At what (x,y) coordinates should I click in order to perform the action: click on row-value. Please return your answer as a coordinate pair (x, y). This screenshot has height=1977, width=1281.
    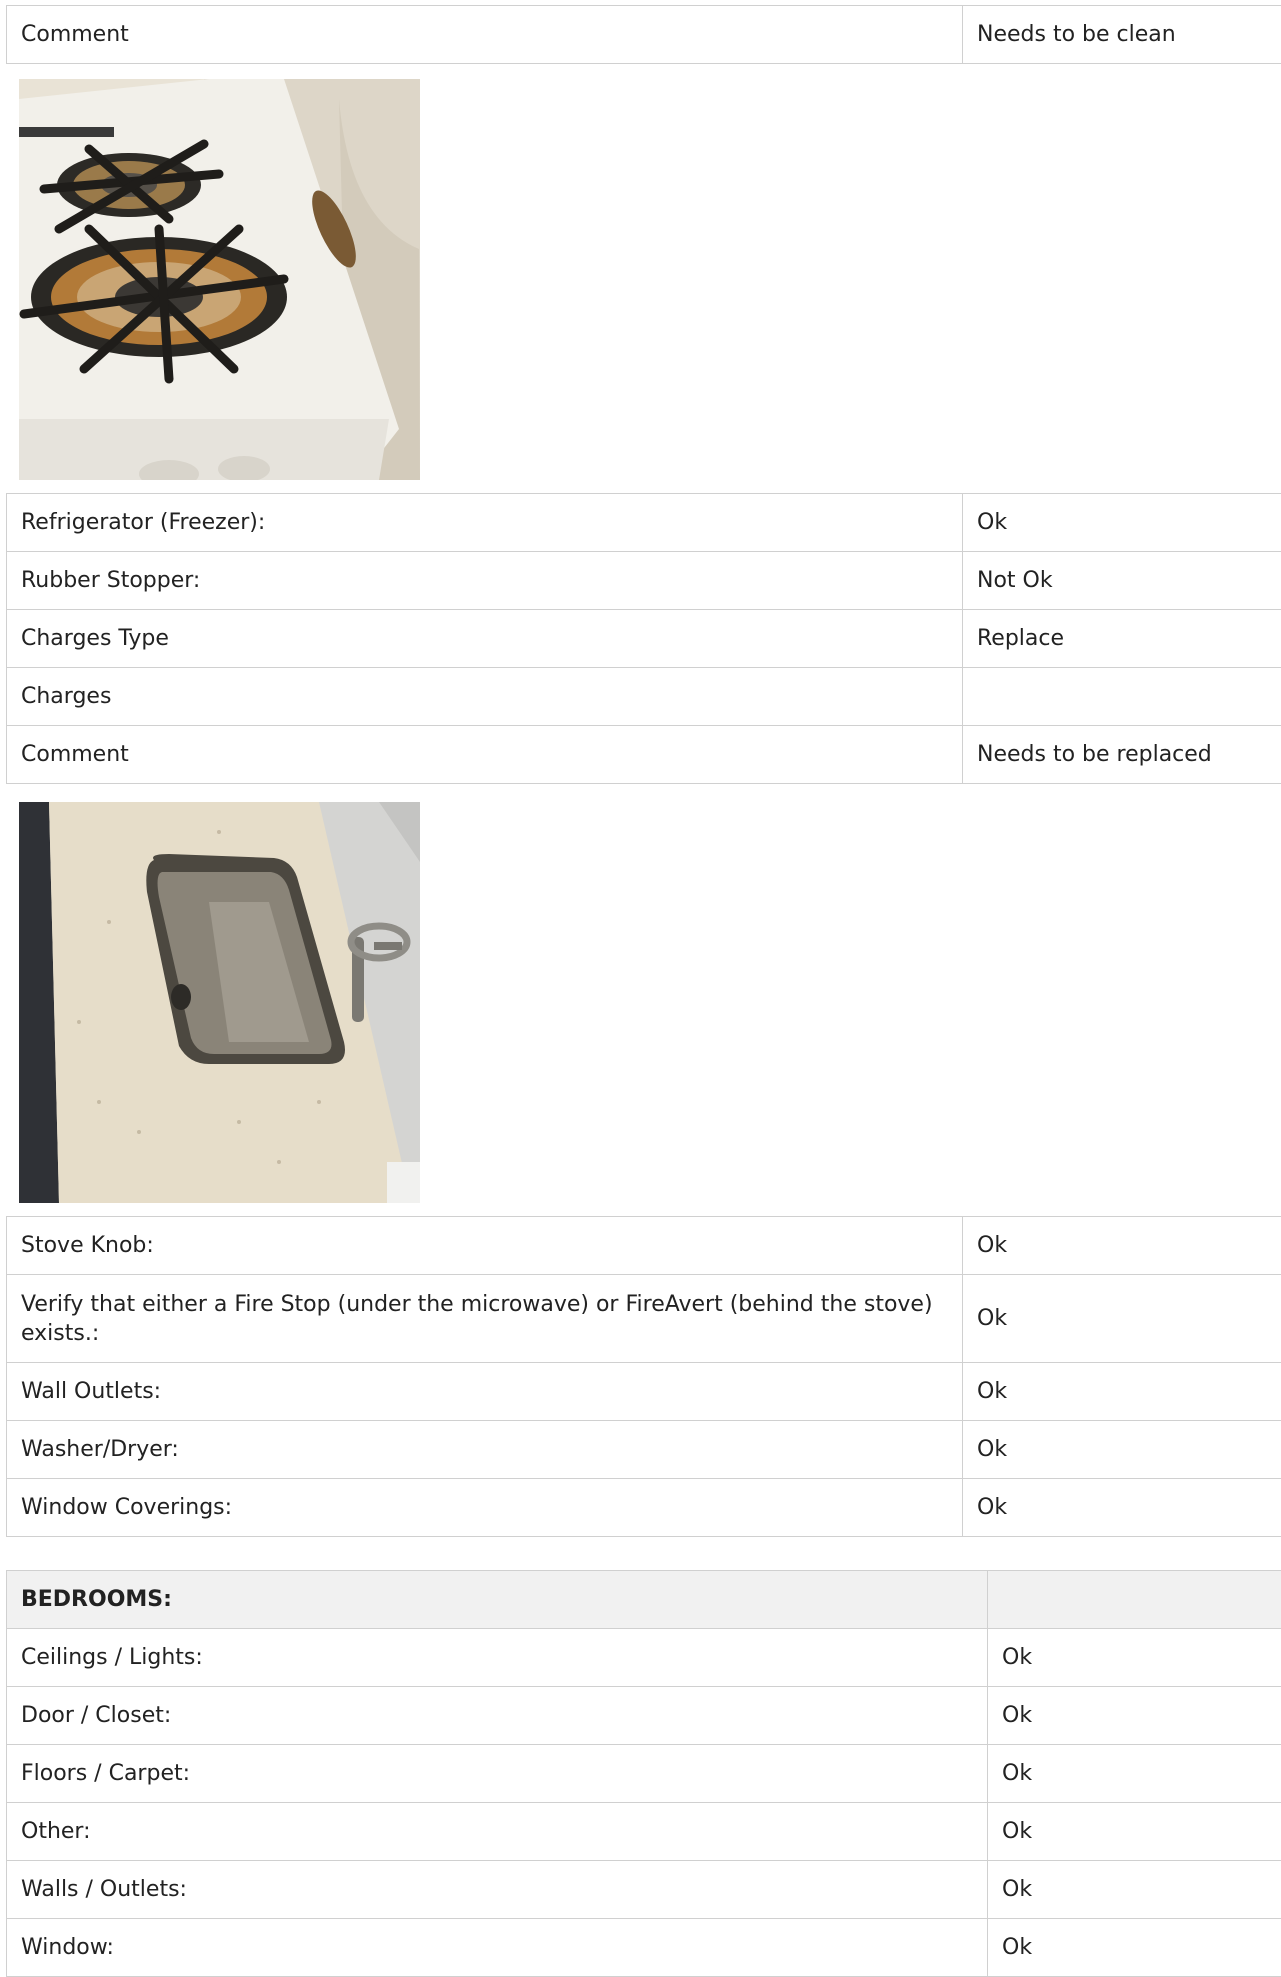
    Looking at the image, I should click on (1122, 697).